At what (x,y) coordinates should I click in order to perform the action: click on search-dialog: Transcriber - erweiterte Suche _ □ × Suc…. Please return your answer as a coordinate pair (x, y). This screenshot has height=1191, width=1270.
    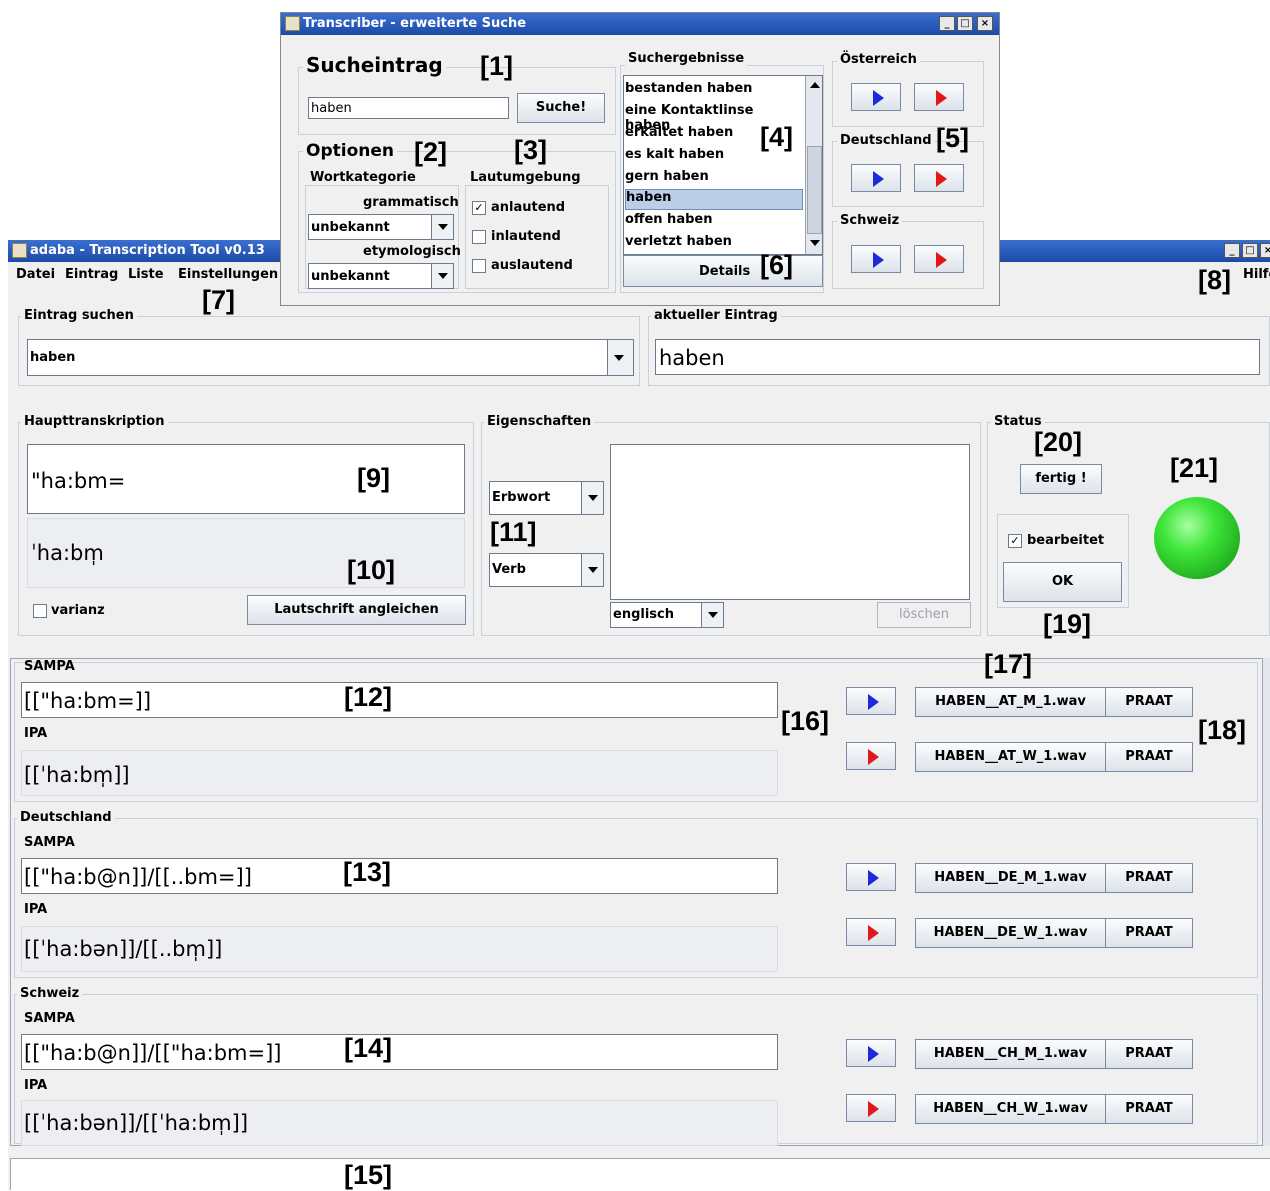
    Looking at the image, I should click on (640, 159).